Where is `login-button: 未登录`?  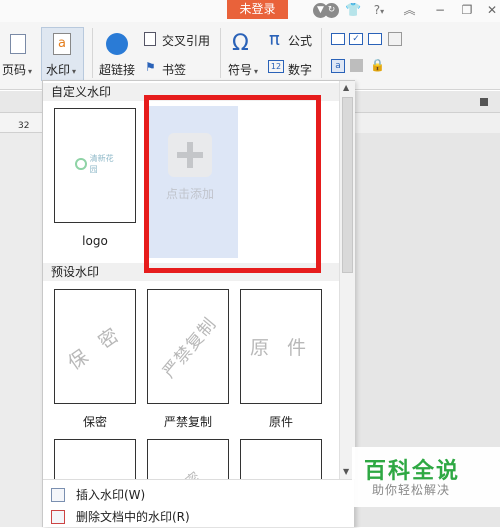 login-button: 未登录 is located at coordinates (257, 9).